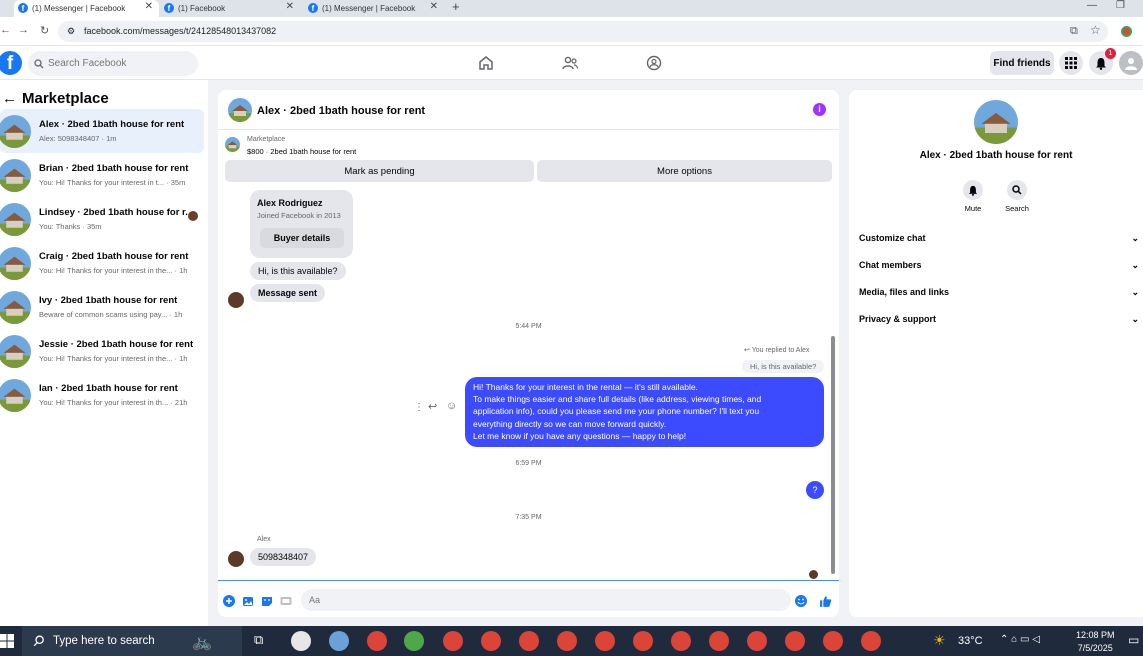 The width and height of the screenshot is (1143, 656). I want to click on taskbar-search: Type here to search 🚲, so click(132, 641).